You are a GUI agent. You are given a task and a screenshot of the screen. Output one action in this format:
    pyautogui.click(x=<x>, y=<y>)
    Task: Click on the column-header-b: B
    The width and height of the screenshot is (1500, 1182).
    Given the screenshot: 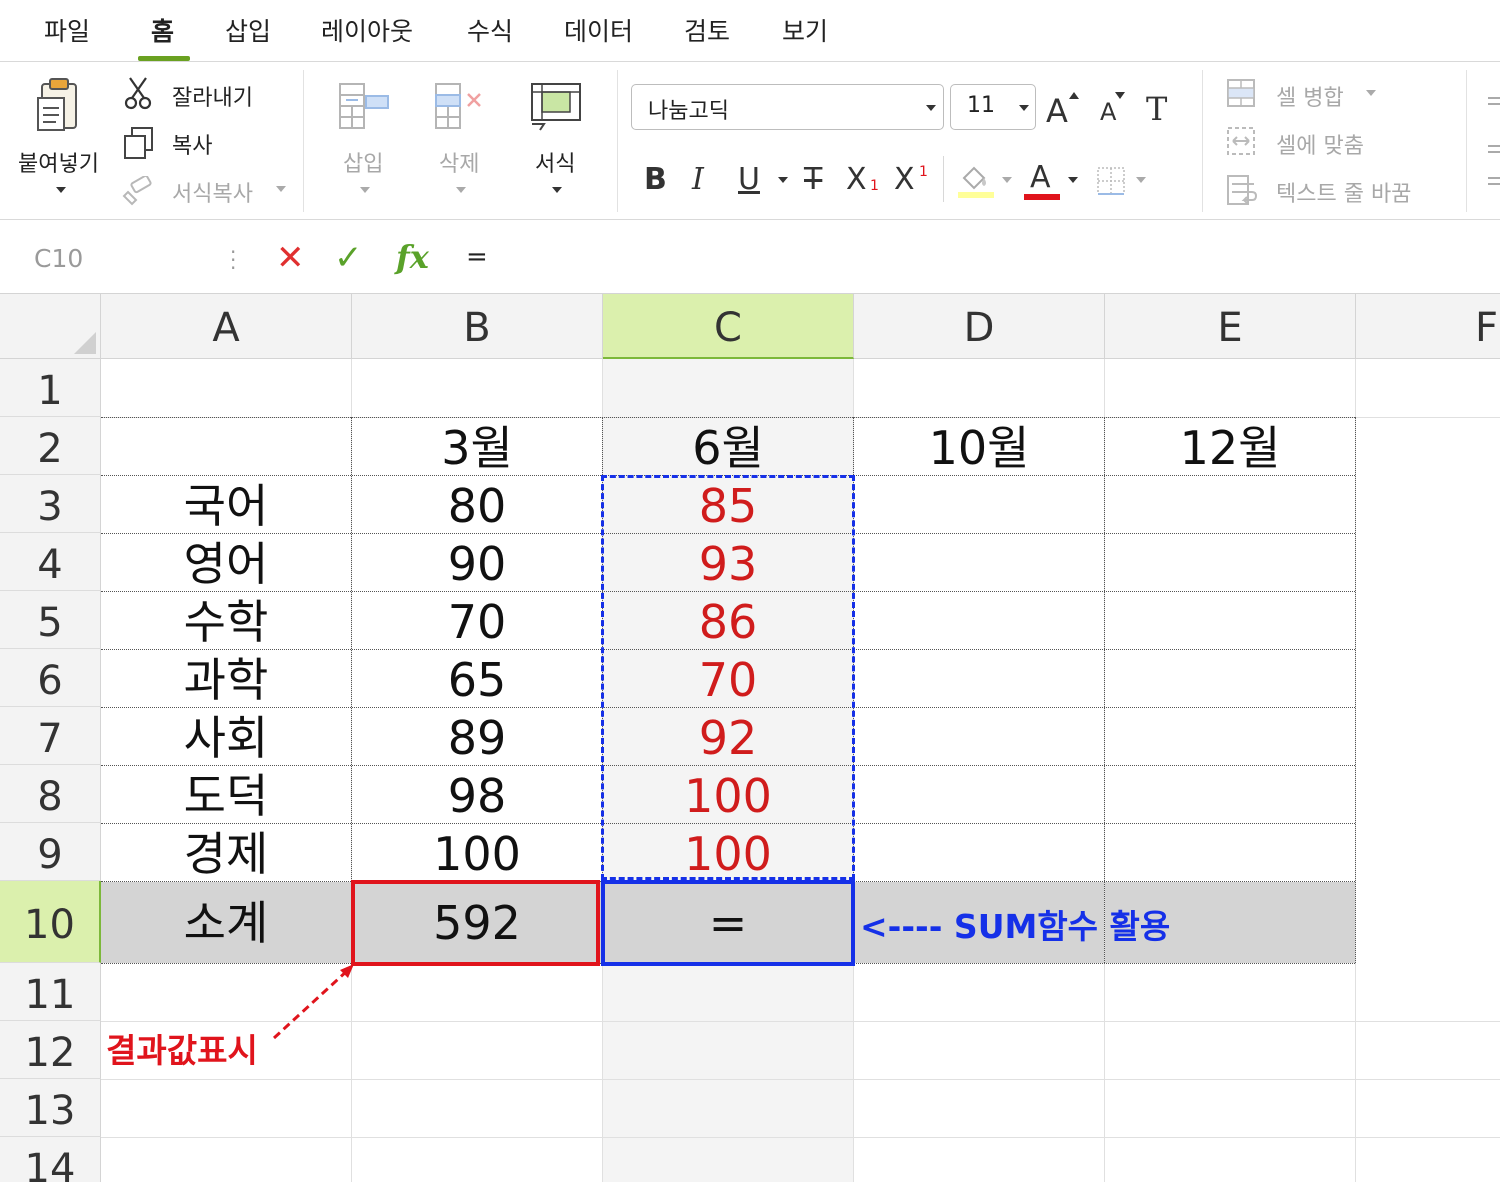 What is the action you would take?
    pyautogui.click(x=477, y=326)
    